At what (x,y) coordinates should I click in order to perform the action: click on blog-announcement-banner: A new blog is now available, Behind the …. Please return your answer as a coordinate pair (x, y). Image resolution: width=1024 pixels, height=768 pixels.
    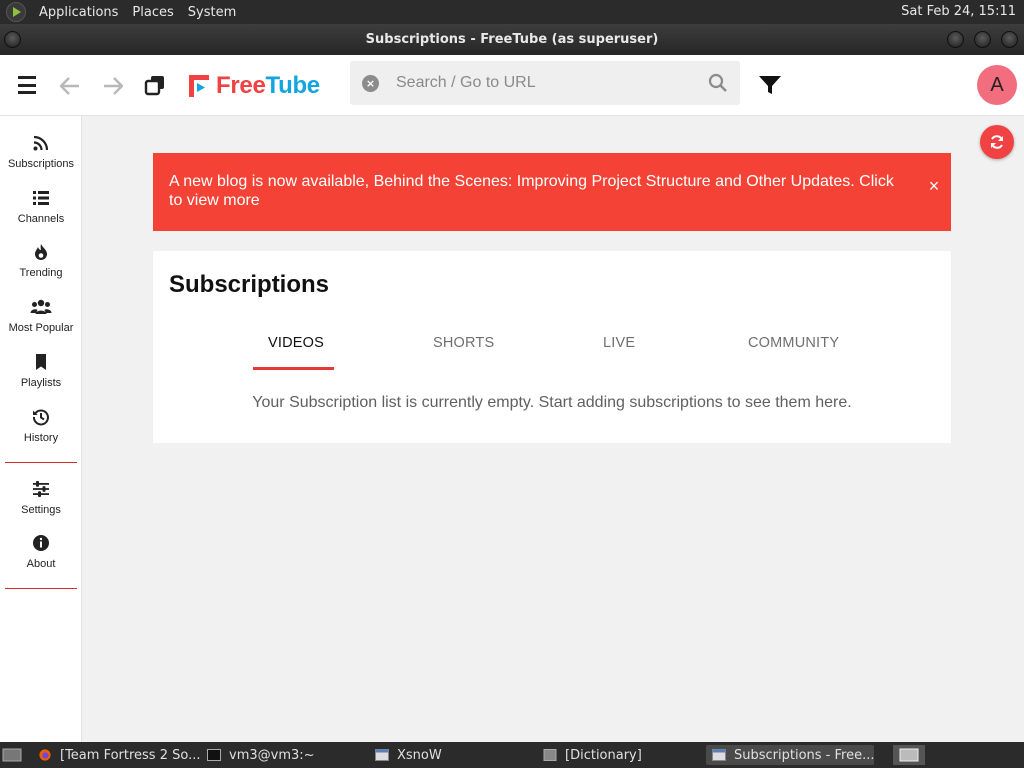
    Looking at the image, I should click on (552, 192).